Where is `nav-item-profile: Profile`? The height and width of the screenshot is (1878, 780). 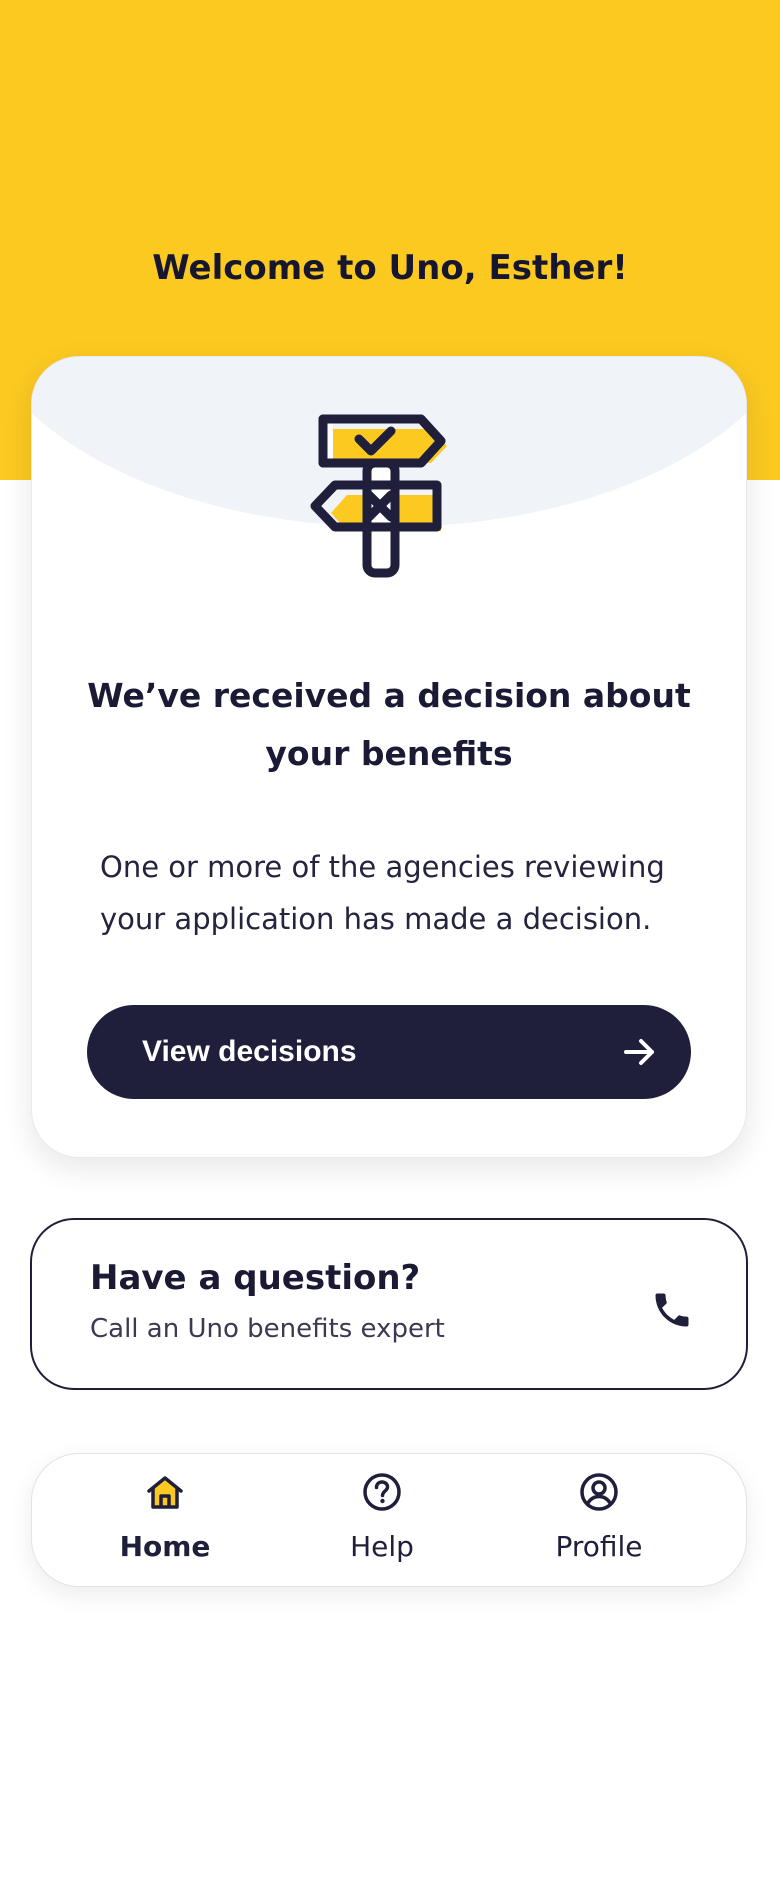
nav-item-profile: Profile is located at coordinates (599, 1521).